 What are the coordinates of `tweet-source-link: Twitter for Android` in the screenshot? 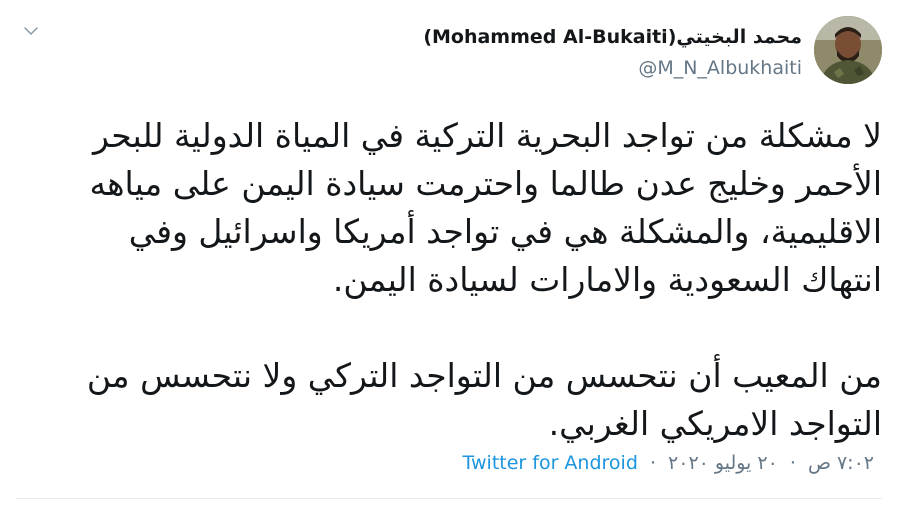 It's located at (550, 463).